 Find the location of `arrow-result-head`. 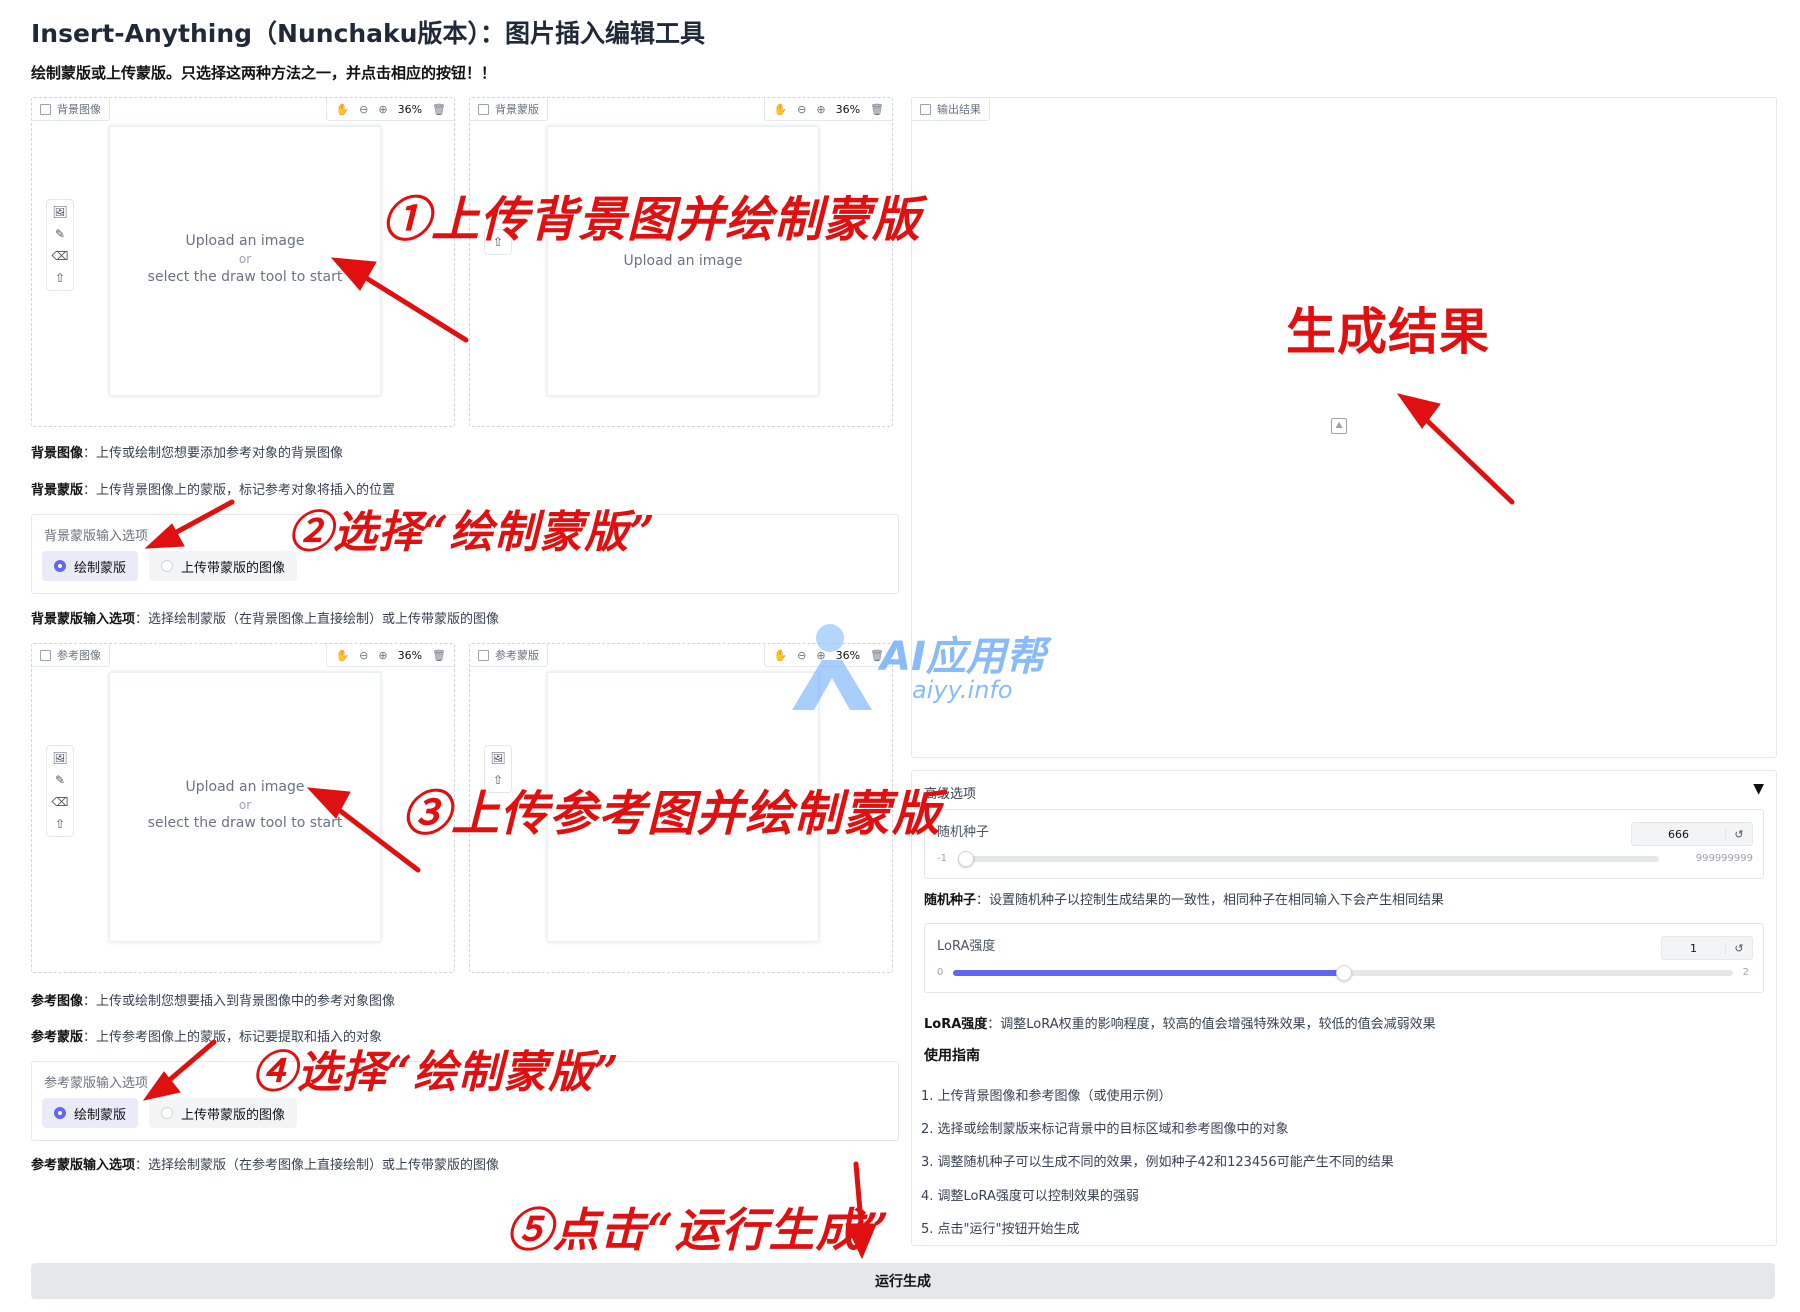

arrow-result-head is located at coordinates (1418, 411).